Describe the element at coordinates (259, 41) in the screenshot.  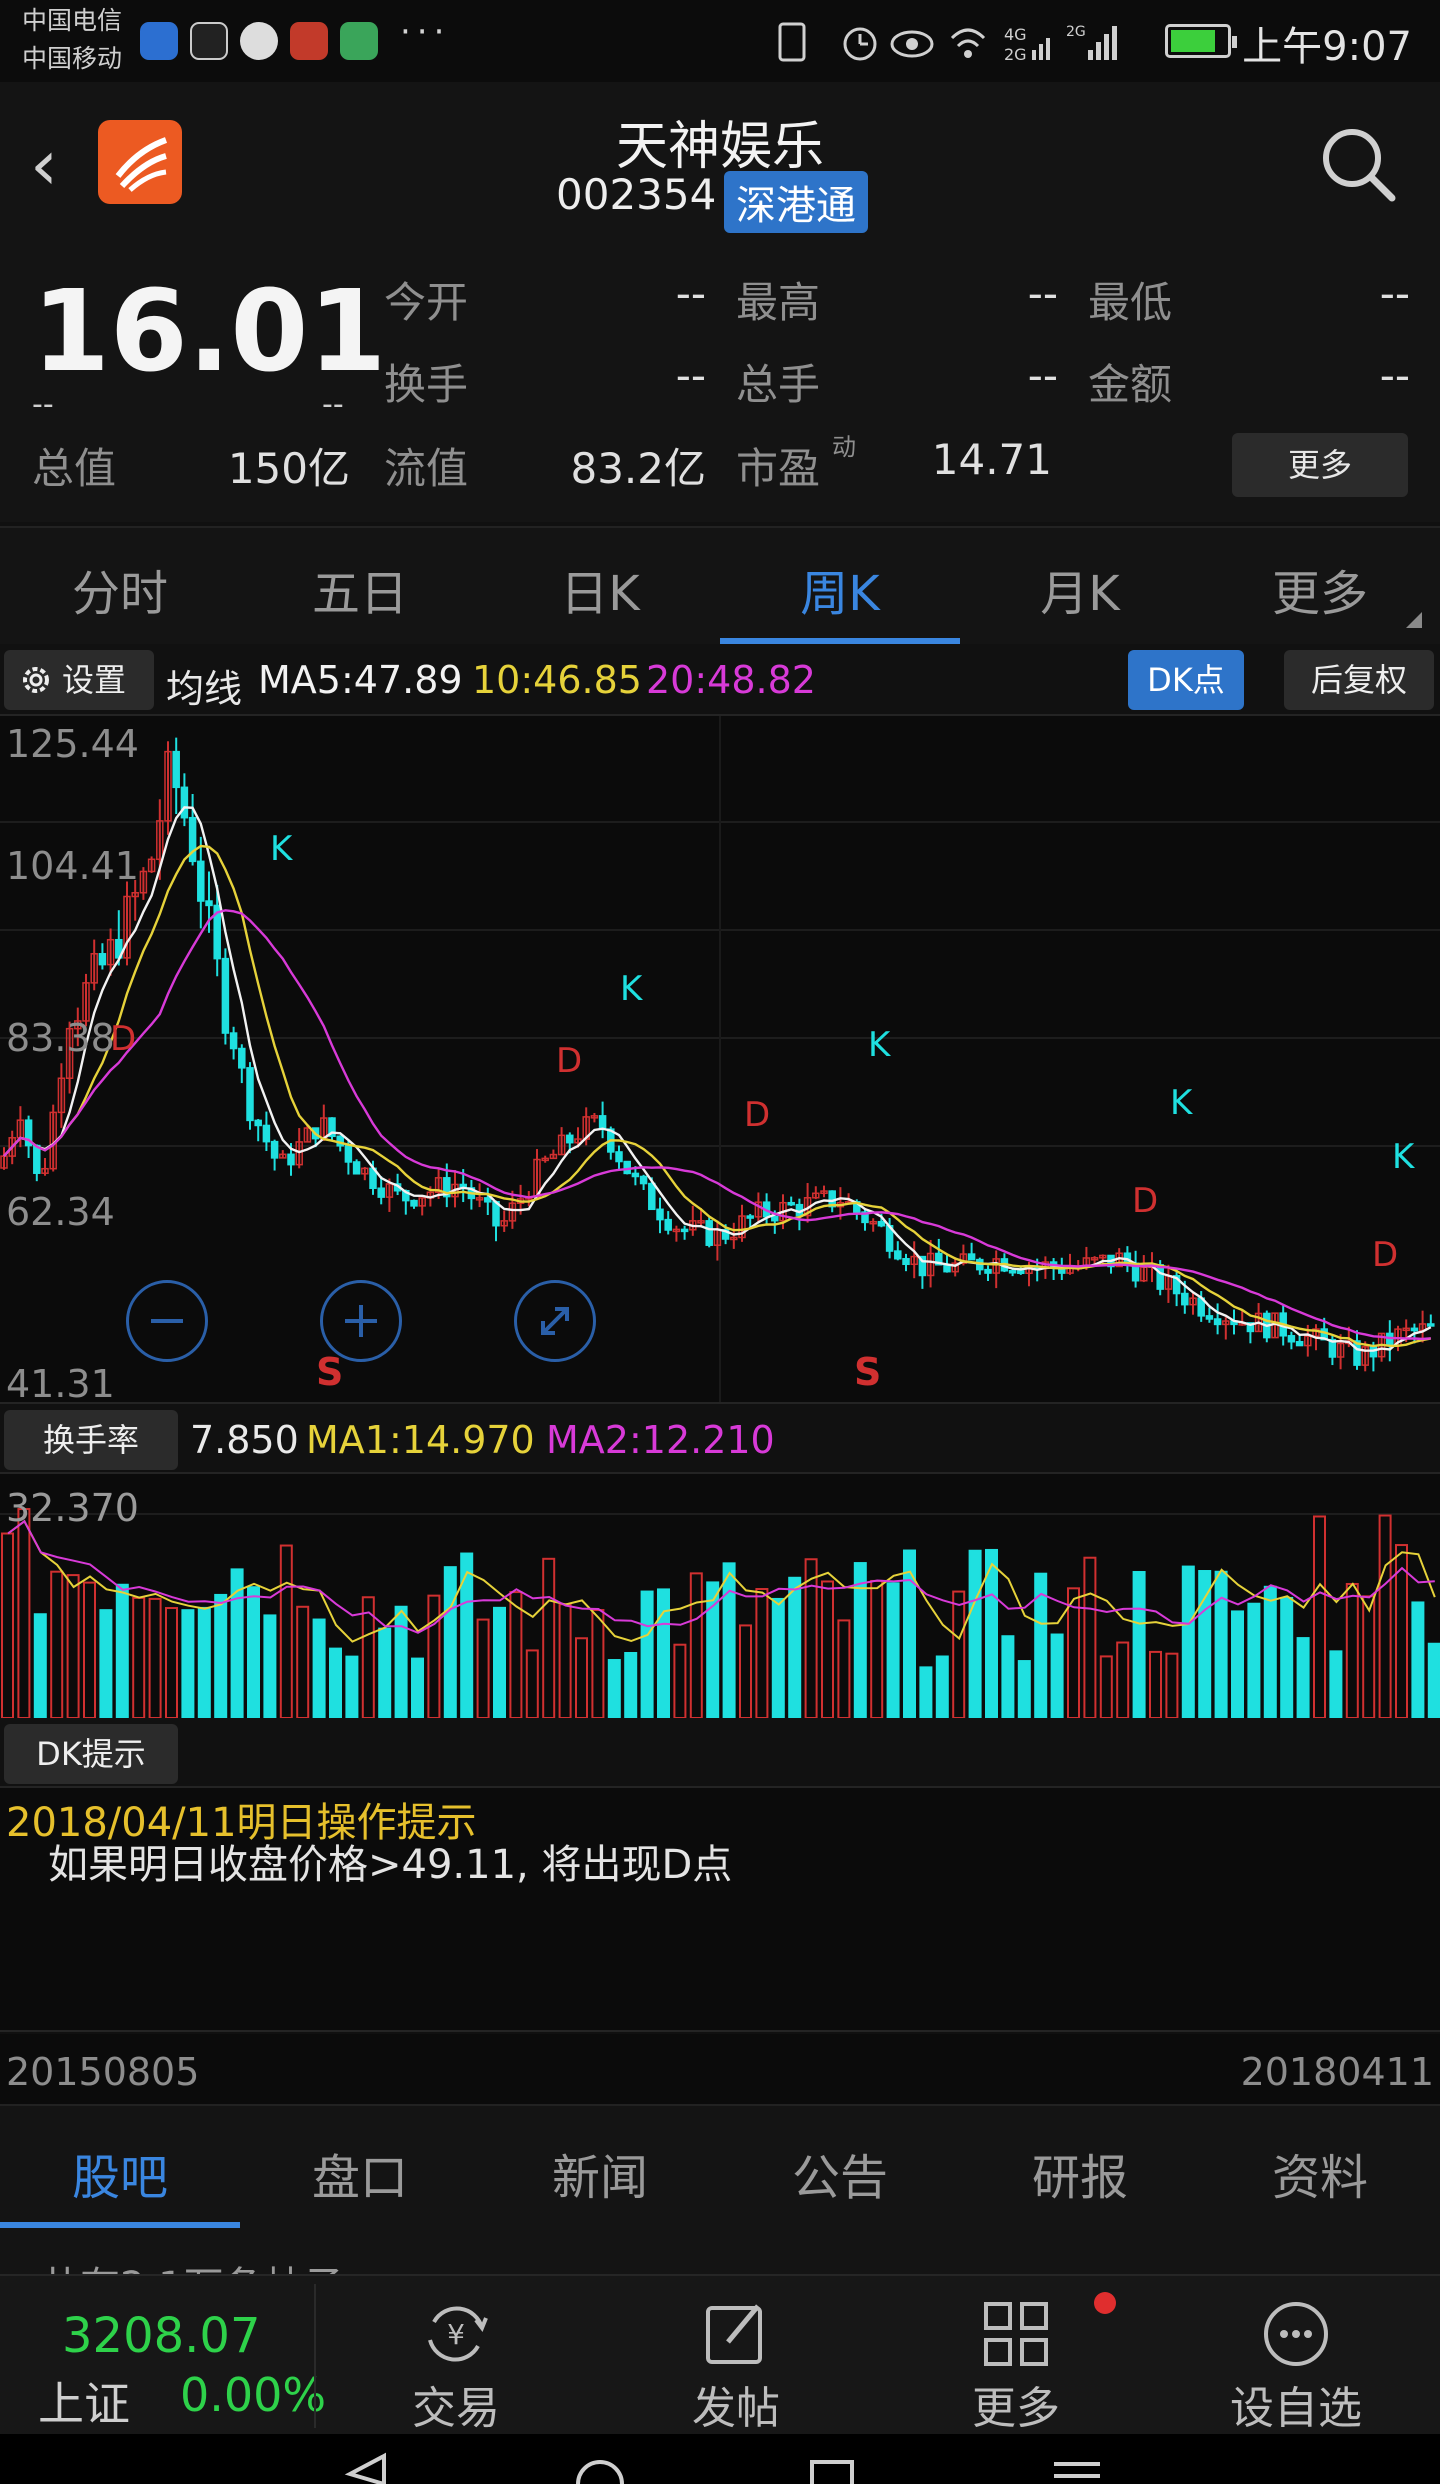
I see `search-app-icon` at that location.